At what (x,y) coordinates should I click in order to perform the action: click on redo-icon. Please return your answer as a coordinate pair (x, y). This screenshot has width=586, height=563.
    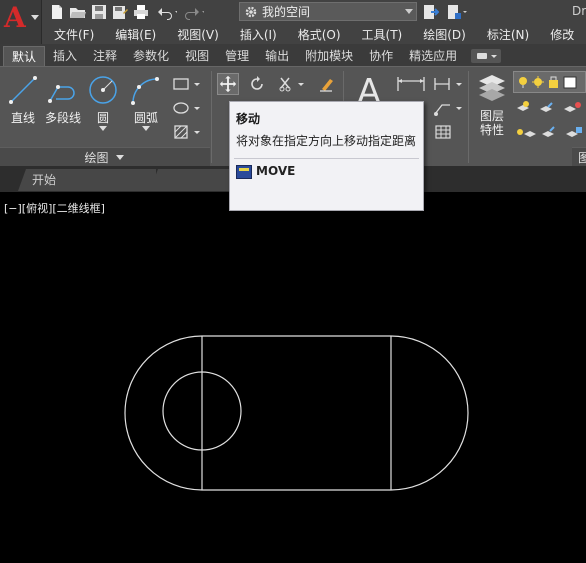
    Looking at the image, I should click on (192, 12).